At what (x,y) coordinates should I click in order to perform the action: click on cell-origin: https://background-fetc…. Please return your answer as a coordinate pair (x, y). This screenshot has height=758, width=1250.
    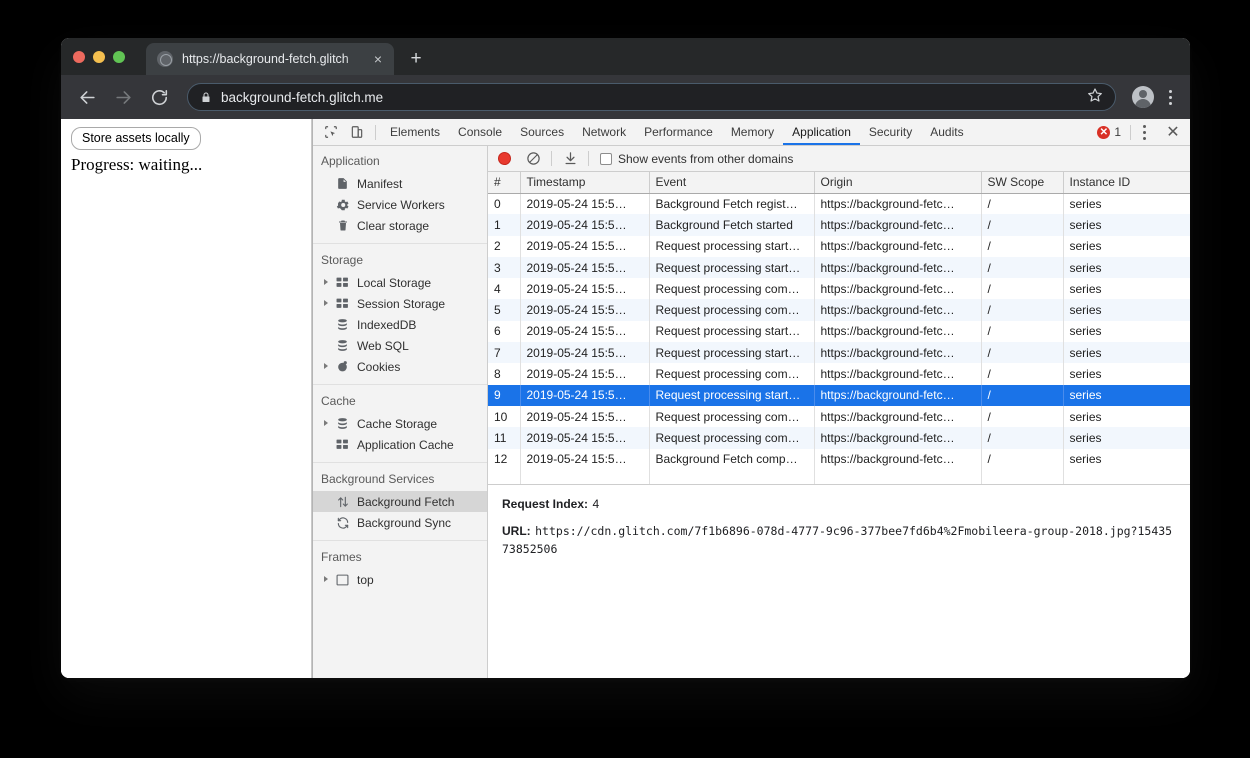
    Looking at the image, I should click on (898, 353).